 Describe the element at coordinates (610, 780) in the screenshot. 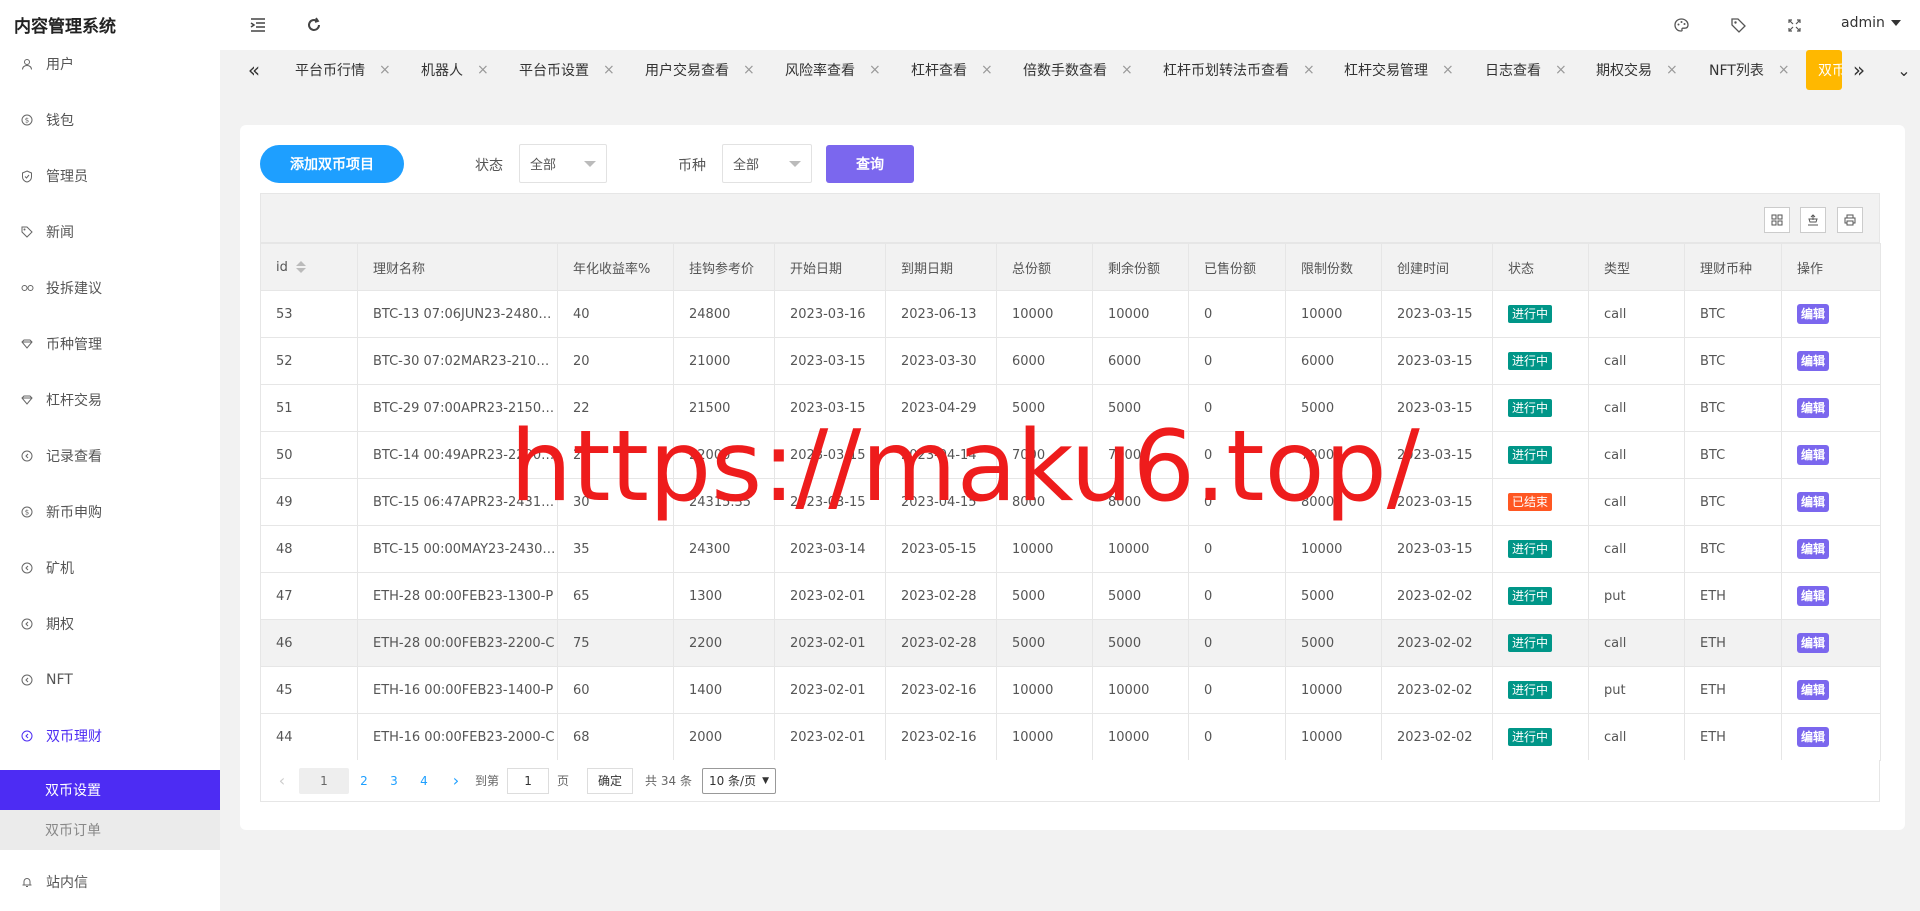

I see `goto-confirm-button: 确定` at that location.